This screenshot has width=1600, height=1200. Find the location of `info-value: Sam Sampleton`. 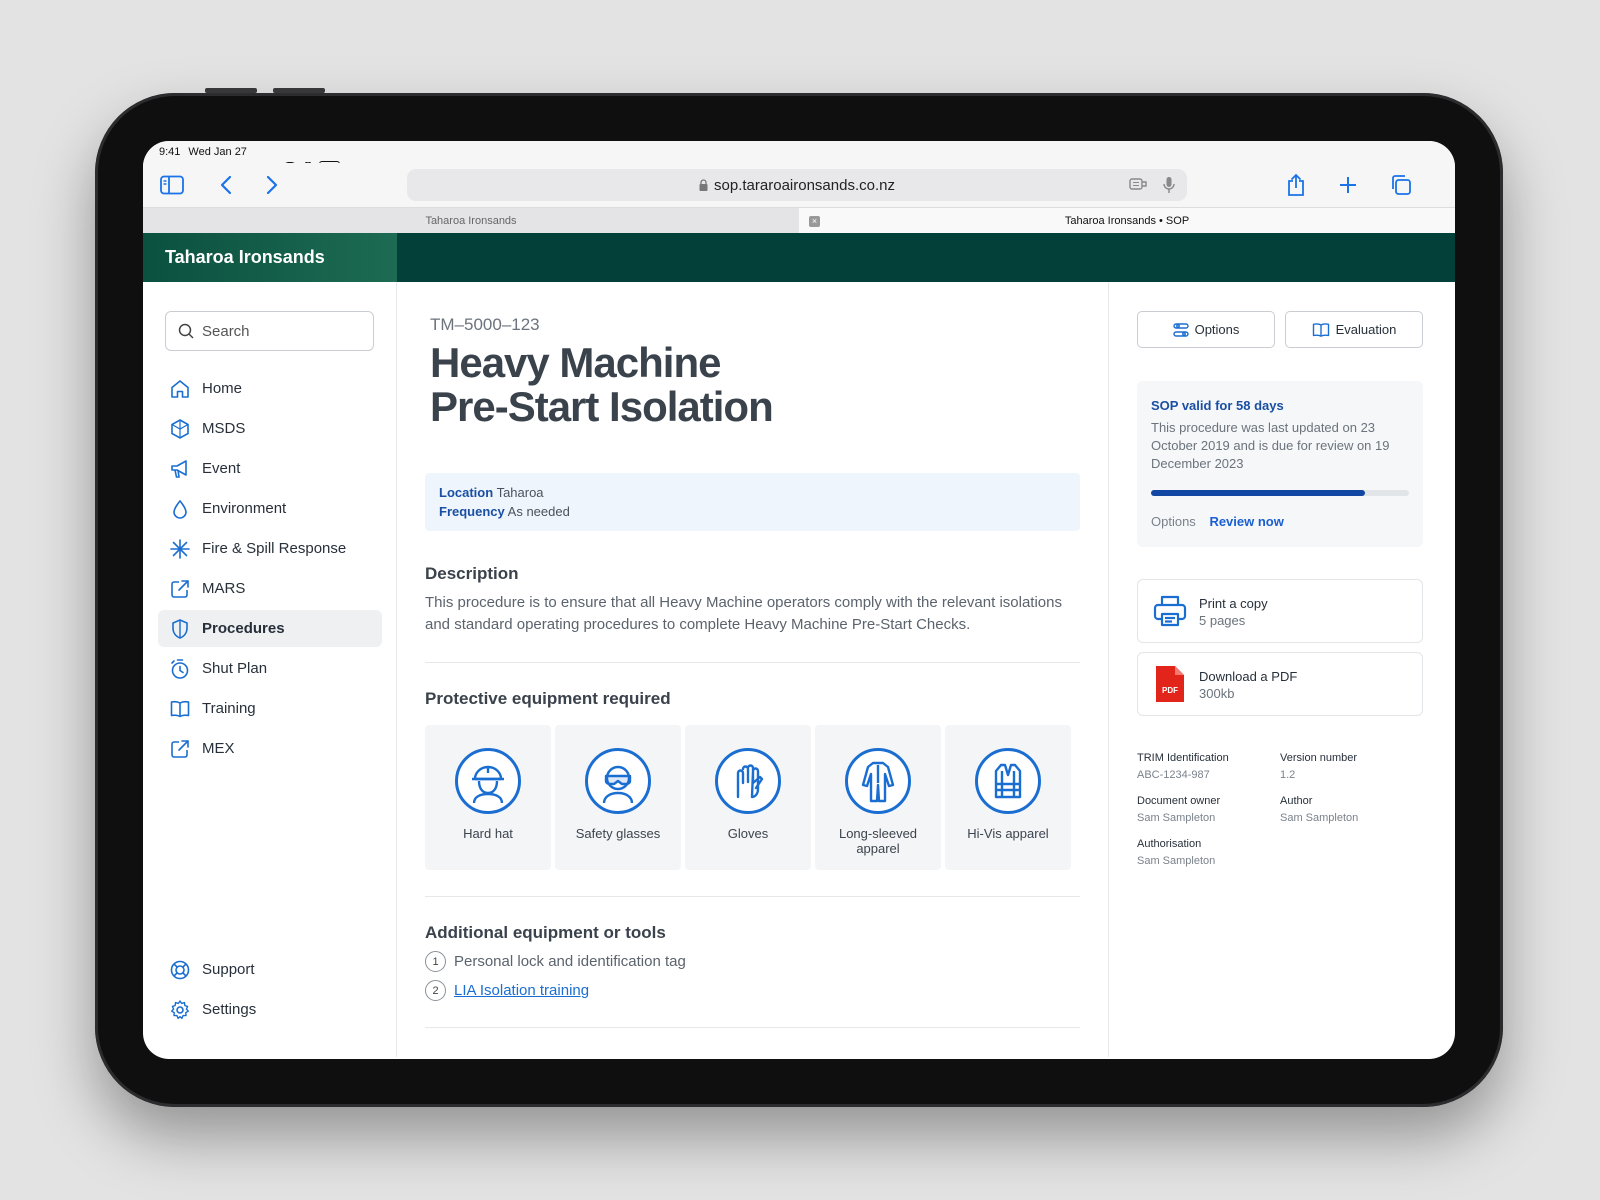

info-value: Sam Sampleton is located at coordinates (1176, 818).